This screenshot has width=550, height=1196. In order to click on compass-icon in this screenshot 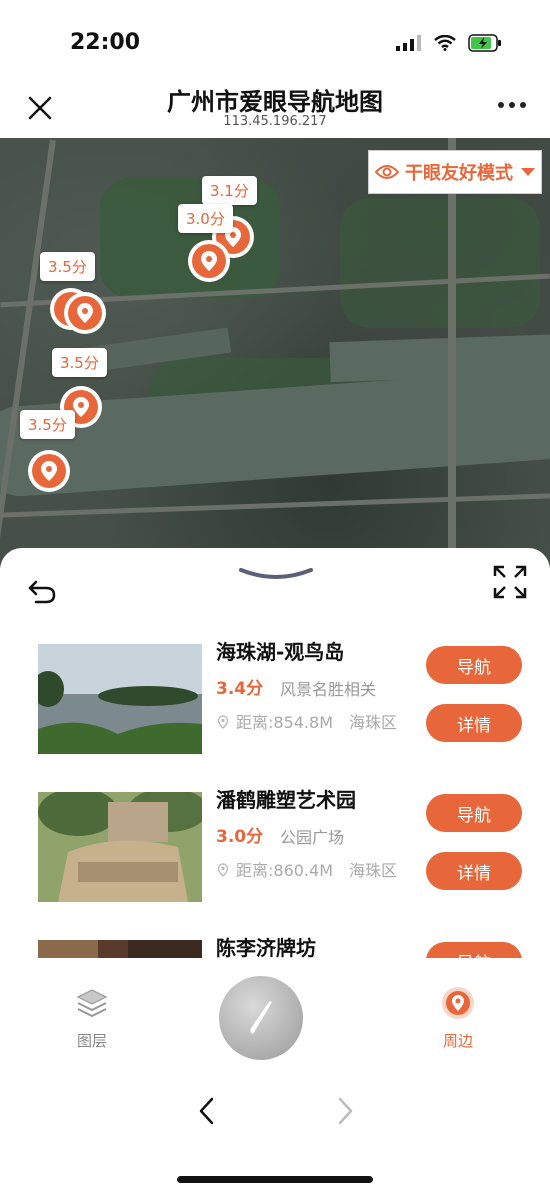, I will do `click(261, 1017)`.